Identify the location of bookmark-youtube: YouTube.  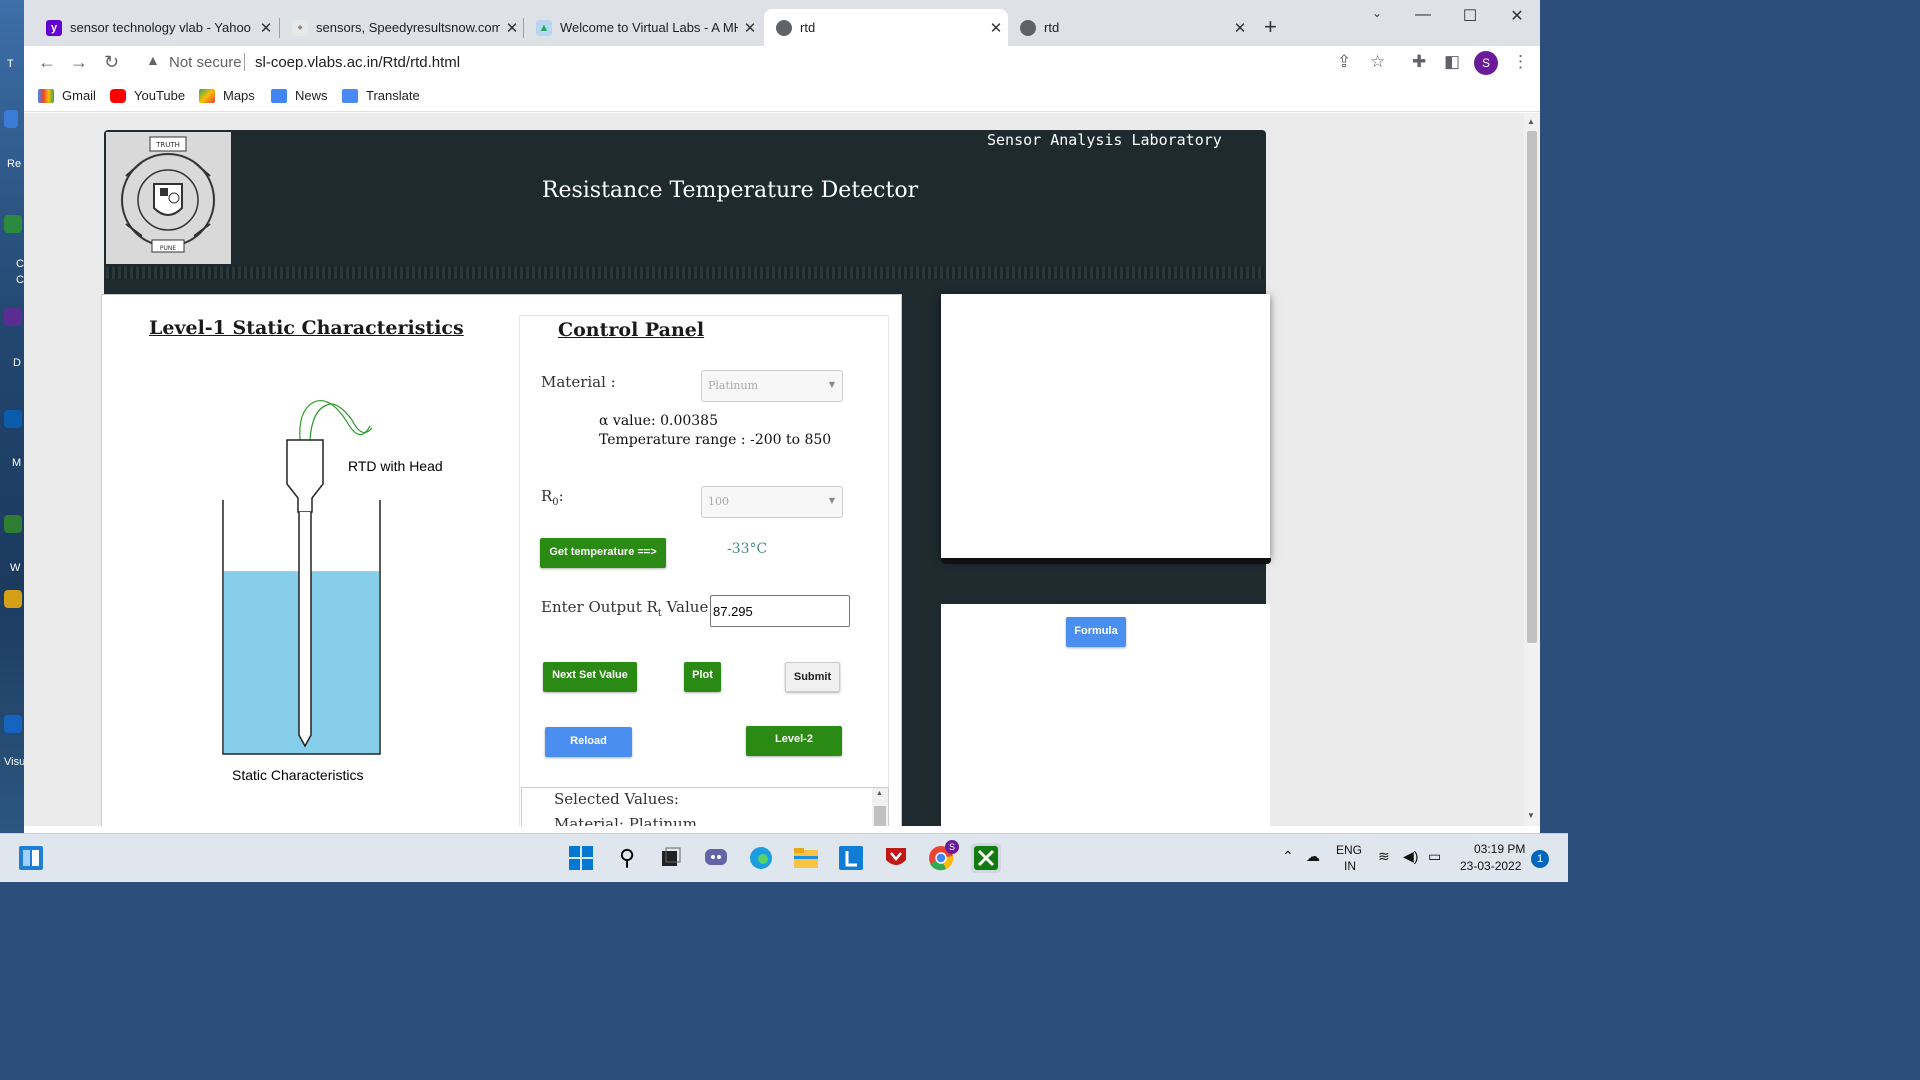
(147, 95).